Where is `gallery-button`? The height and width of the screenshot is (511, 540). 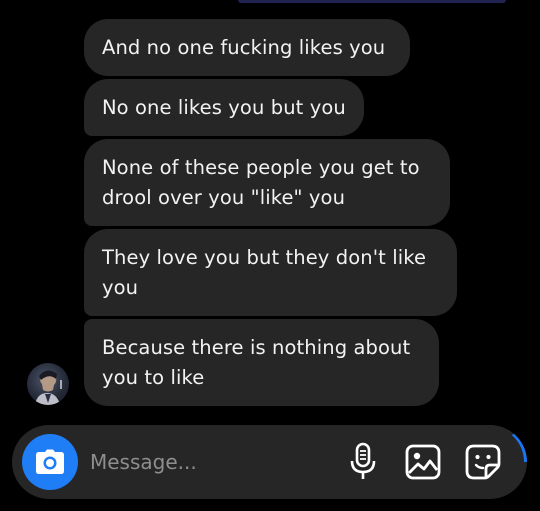
gallery-button is located at coordinates (423, 462).